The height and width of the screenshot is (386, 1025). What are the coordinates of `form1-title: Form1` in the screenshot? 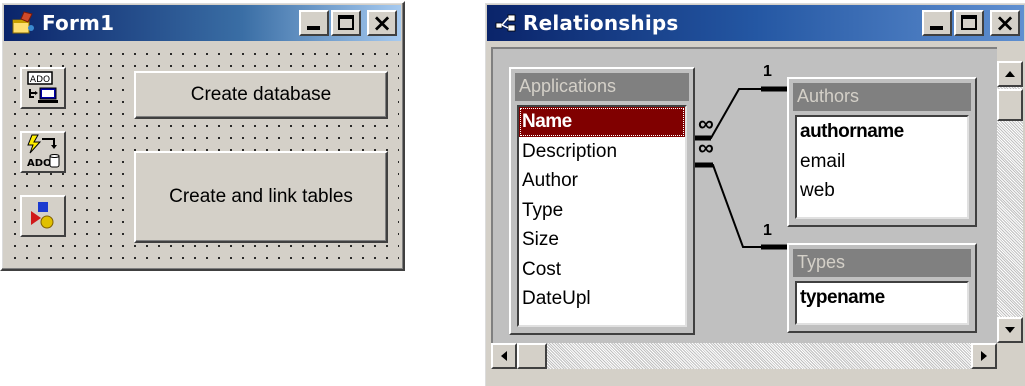 It's located at (78, 23).